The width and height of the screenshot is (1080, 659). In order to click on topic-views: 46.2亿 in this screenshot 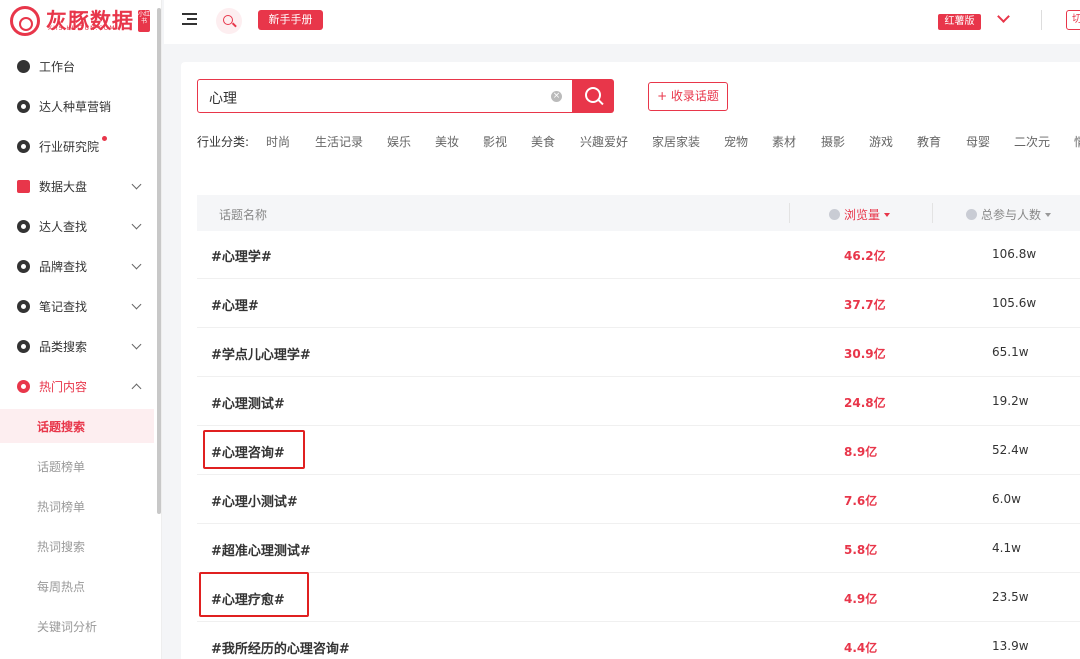, I will do `click(865, 256)`.